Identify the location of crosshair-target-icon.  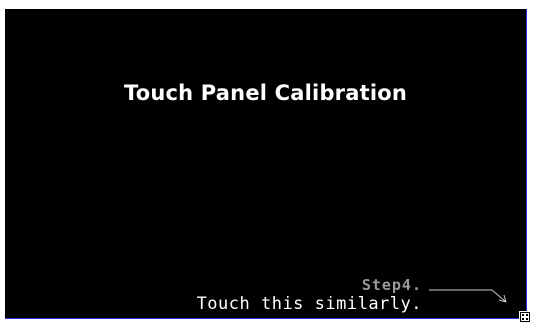
(525, 317).